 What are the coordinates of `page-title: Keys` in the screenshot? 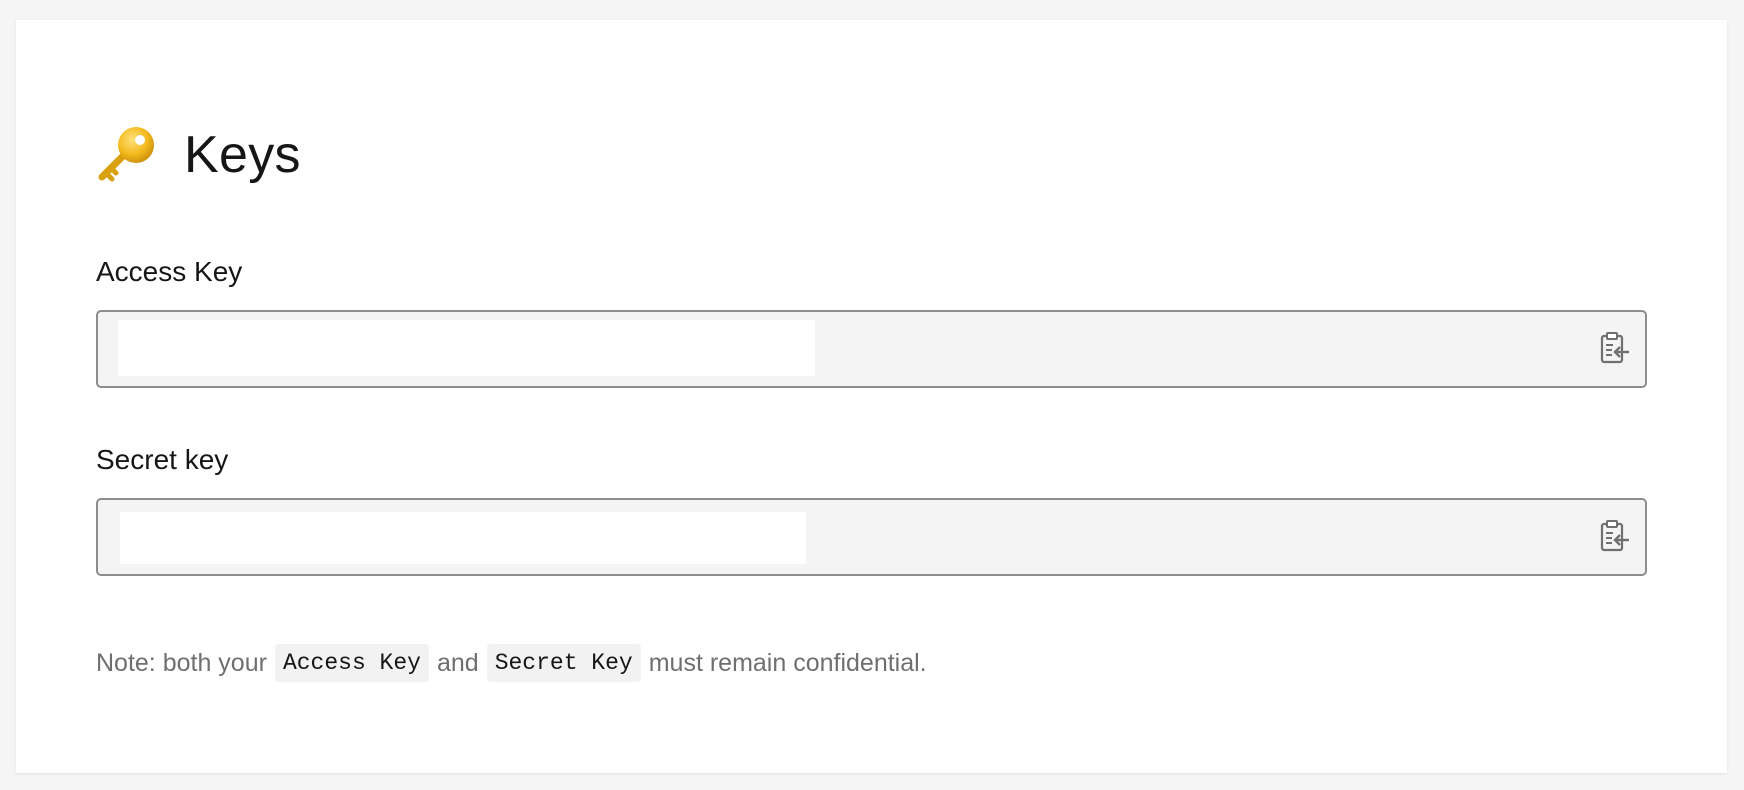 It's located at (242, 155).